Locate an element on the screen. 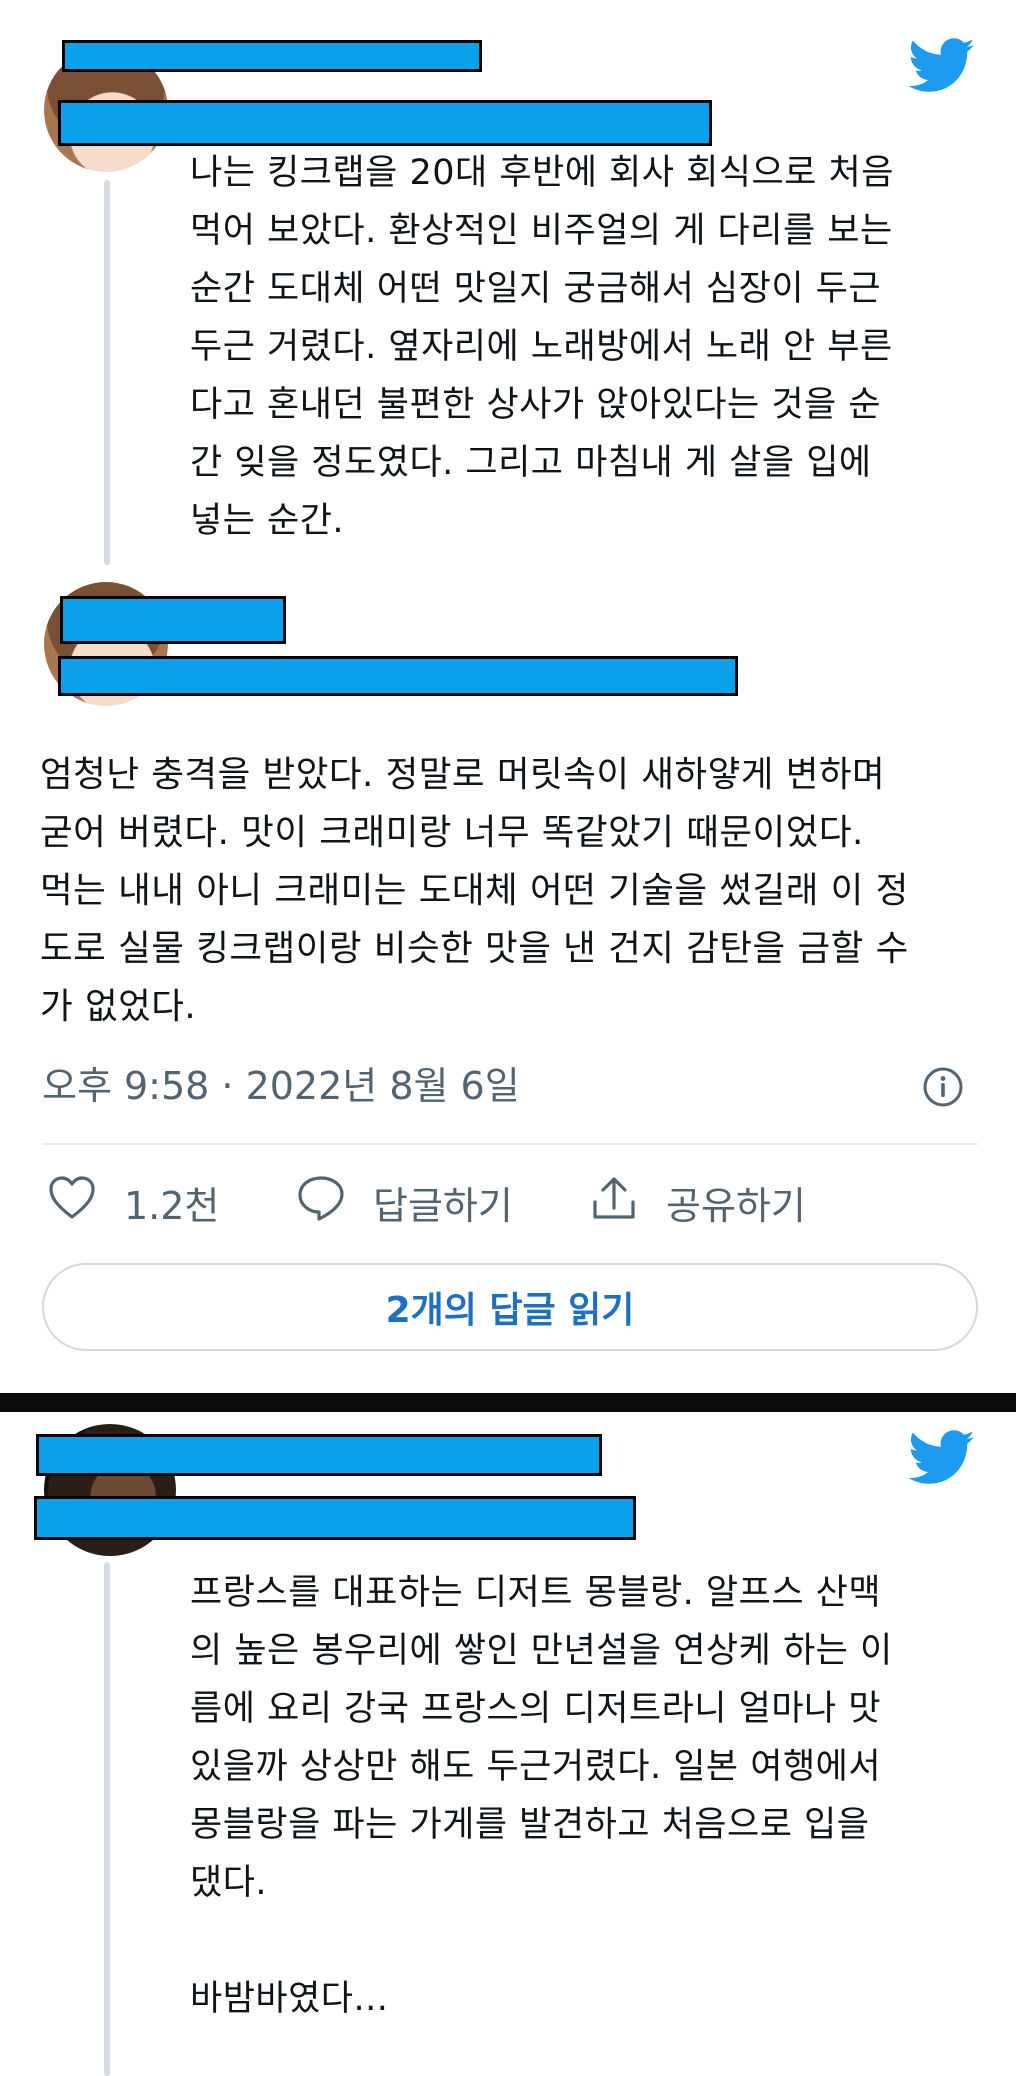 The height and width of the screenshot is (2076, 1016). share-button: 공유하기 is located at coordinates (697, 1202).